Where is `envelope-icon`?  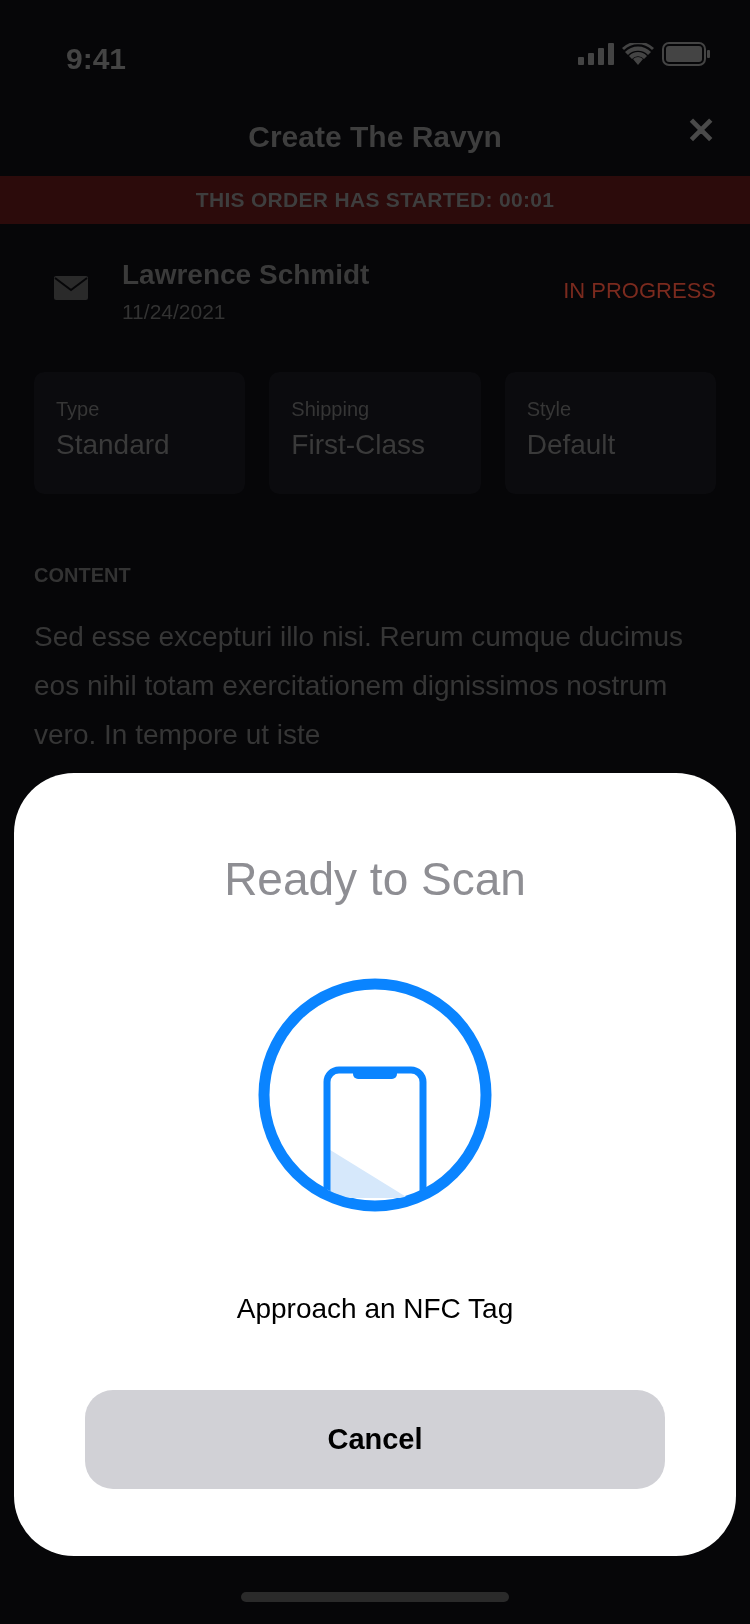 envelope-icon is located at coordinates (71, 288).